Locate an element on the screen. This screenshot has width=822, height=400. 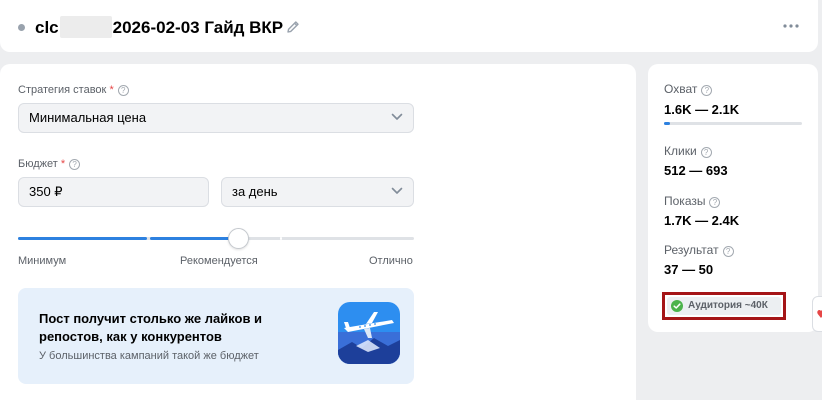
pencil-icon is located at coordinates (293, 27).